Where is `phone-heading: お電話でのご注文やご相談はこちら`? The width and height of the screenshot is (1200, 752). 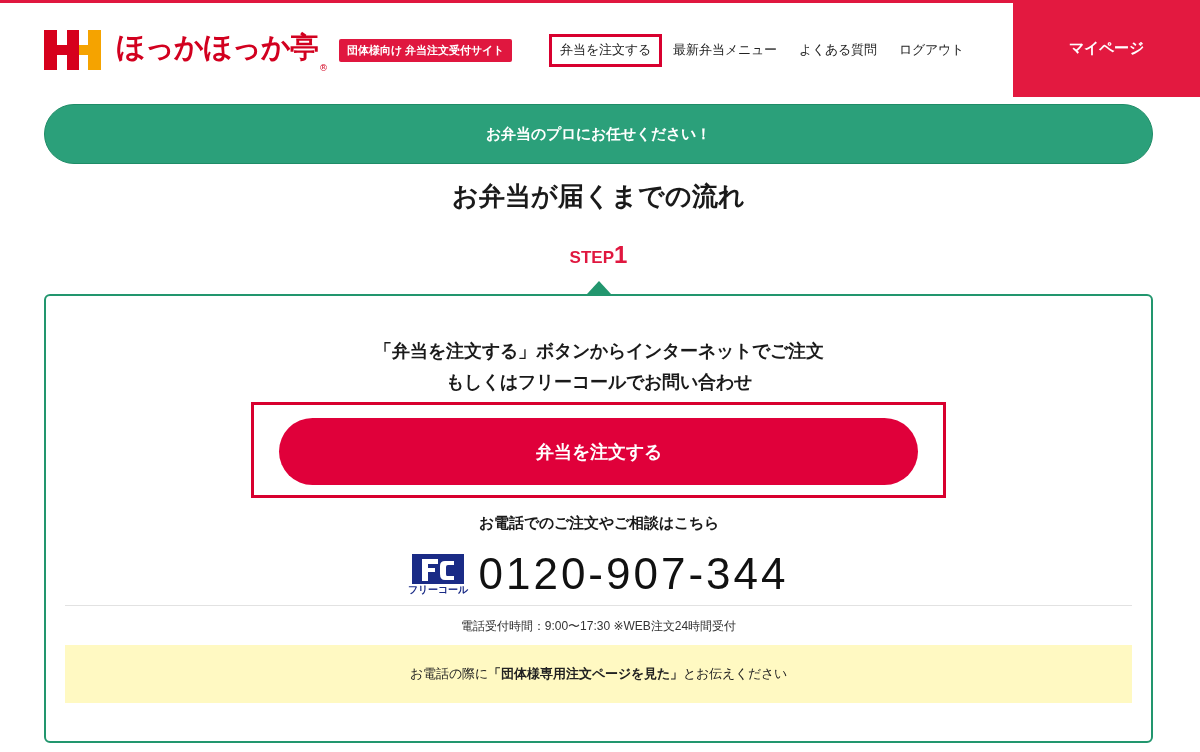 phone-heading: お電話でのご注文やご相談はこちら is located at coordinates (598, 523).